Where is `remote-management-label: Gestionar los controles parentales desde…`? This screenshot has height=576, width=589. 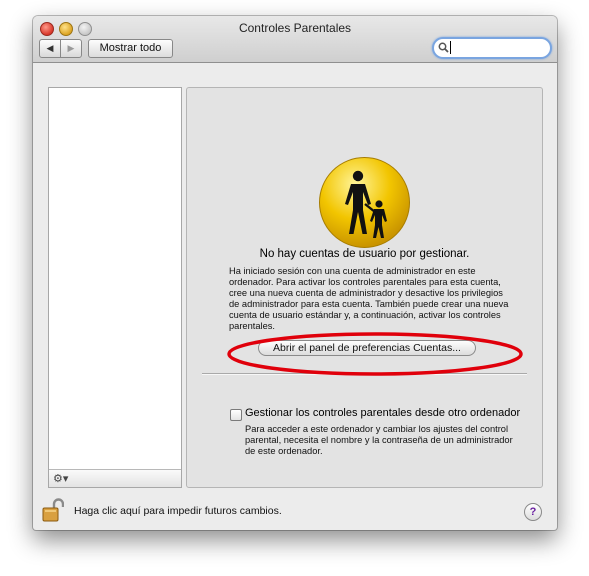 remote-management-label: Gestionar los controles parentales desde… is located at coordinates (382, 413).